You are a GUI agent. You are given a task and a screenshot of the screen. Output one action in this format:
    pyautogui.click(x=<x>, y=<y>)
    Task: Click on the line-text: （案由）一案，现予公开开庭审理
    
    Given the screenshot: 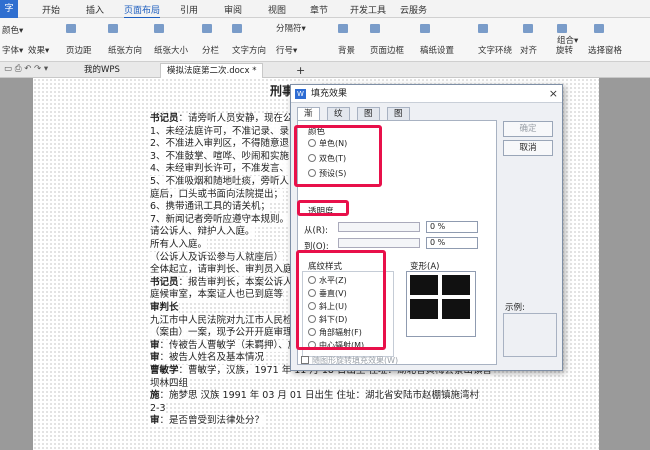 What is the action you would take?
    pyautogui.click(x=221, y=333)
    